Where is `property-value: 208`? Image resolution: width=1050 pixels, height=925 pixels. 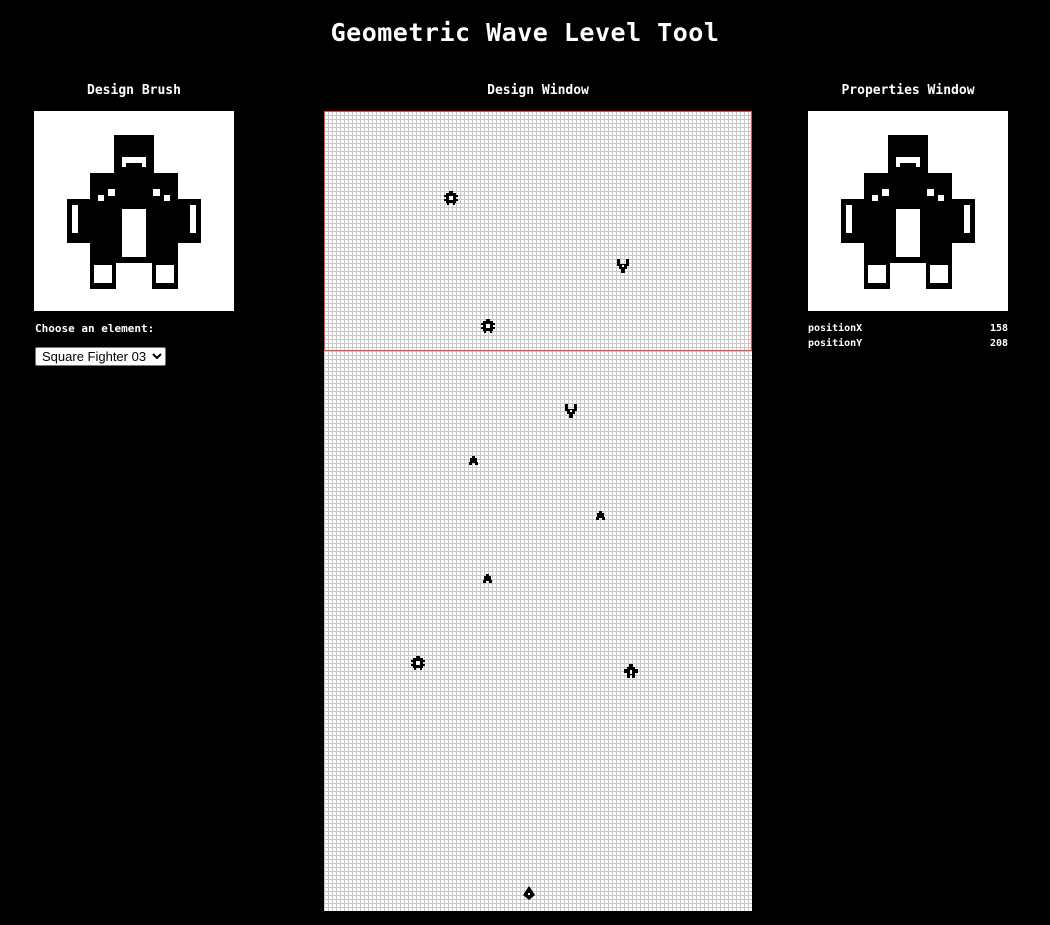 property-value: 208 is located at coordinates (999, 343).